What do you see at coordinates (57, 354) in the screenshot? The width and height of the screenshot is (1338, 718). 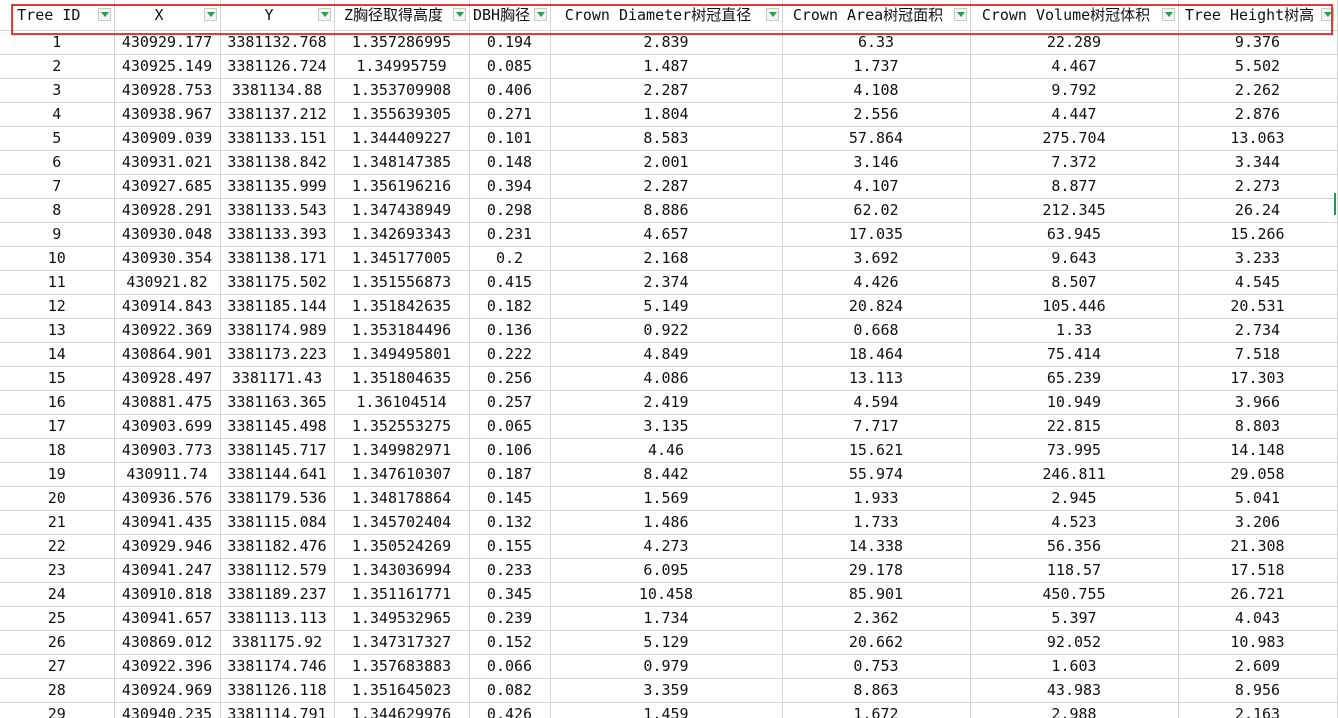 I see `table-cell: 14` at bounding box center [57, 354].